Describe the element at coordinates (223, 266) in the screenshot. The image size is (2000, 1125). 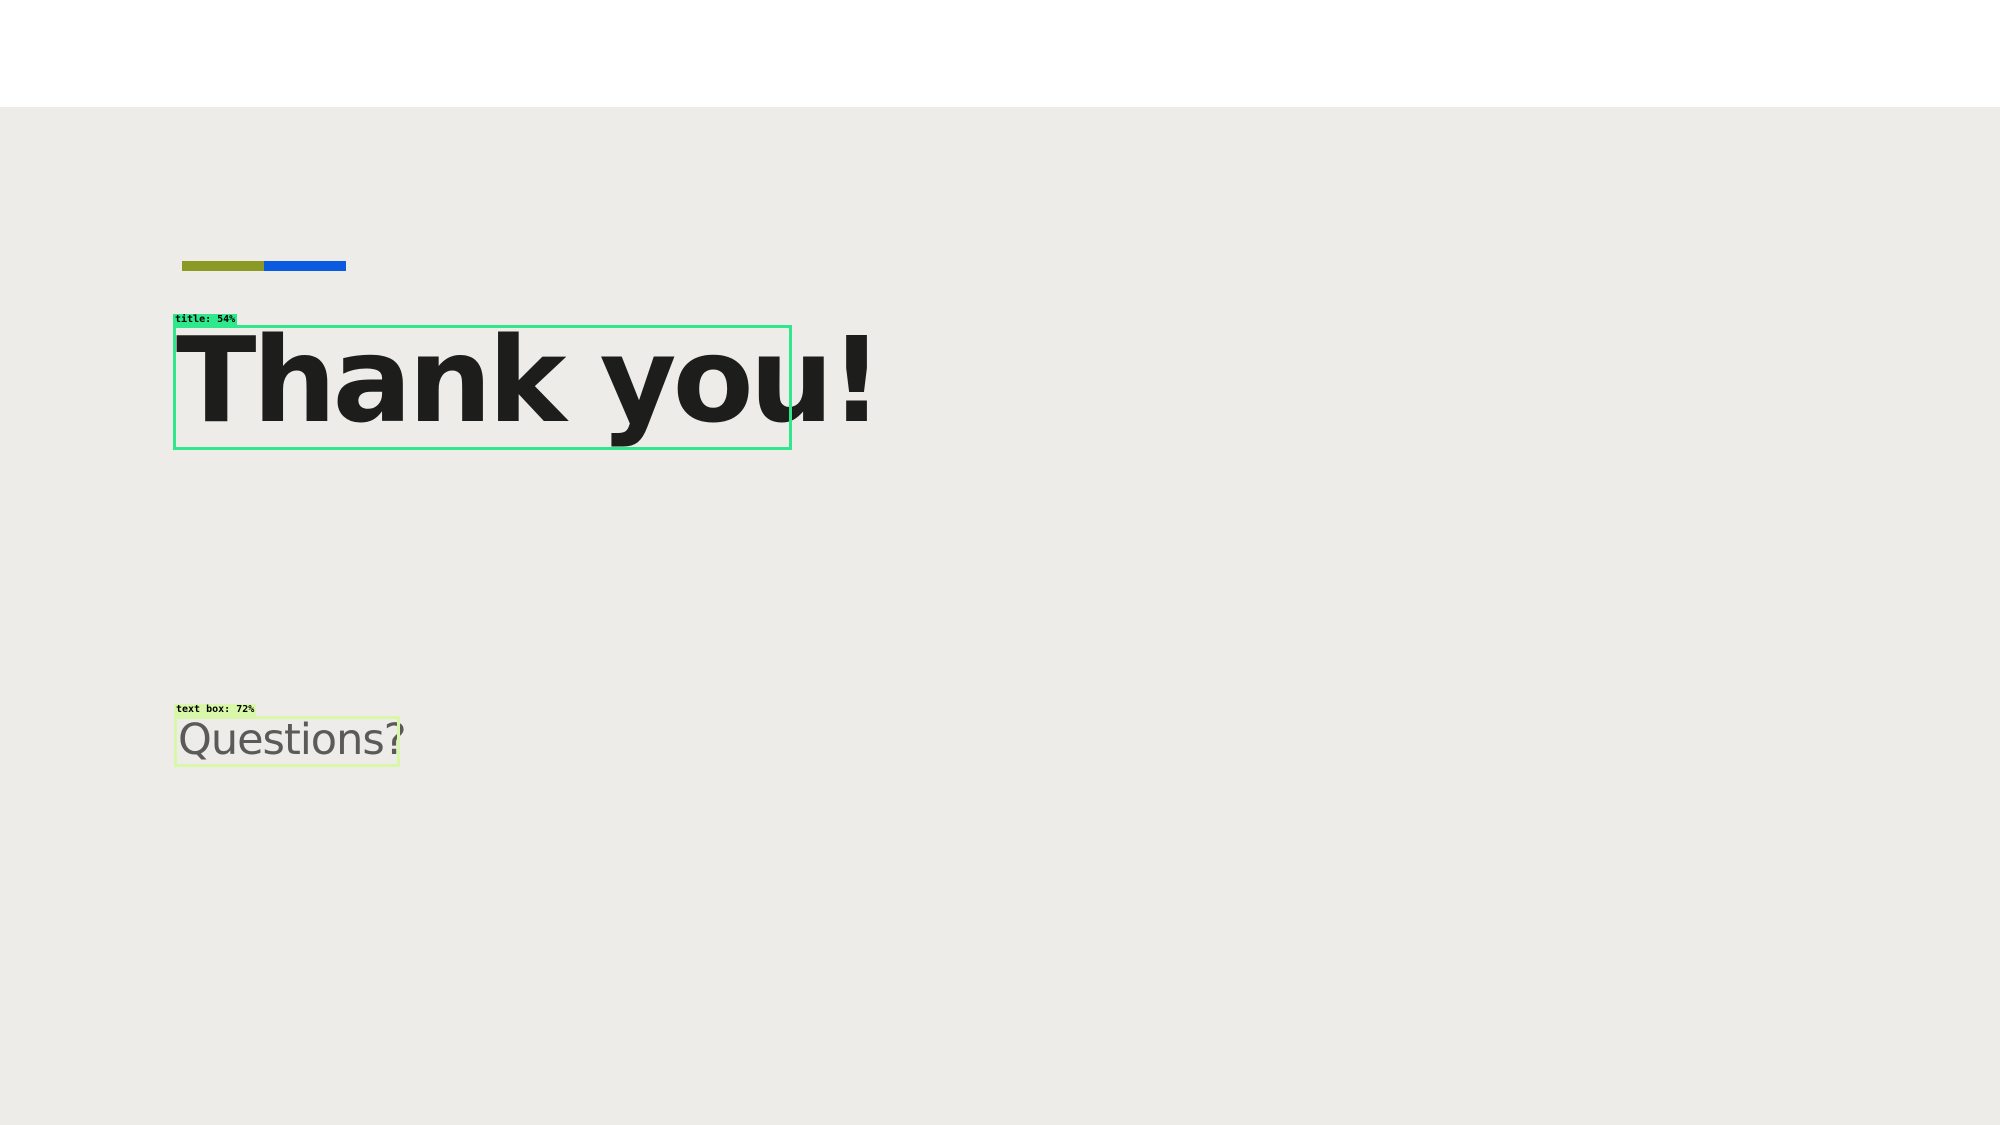
I see `accent-bar-olive-segment` at that location.